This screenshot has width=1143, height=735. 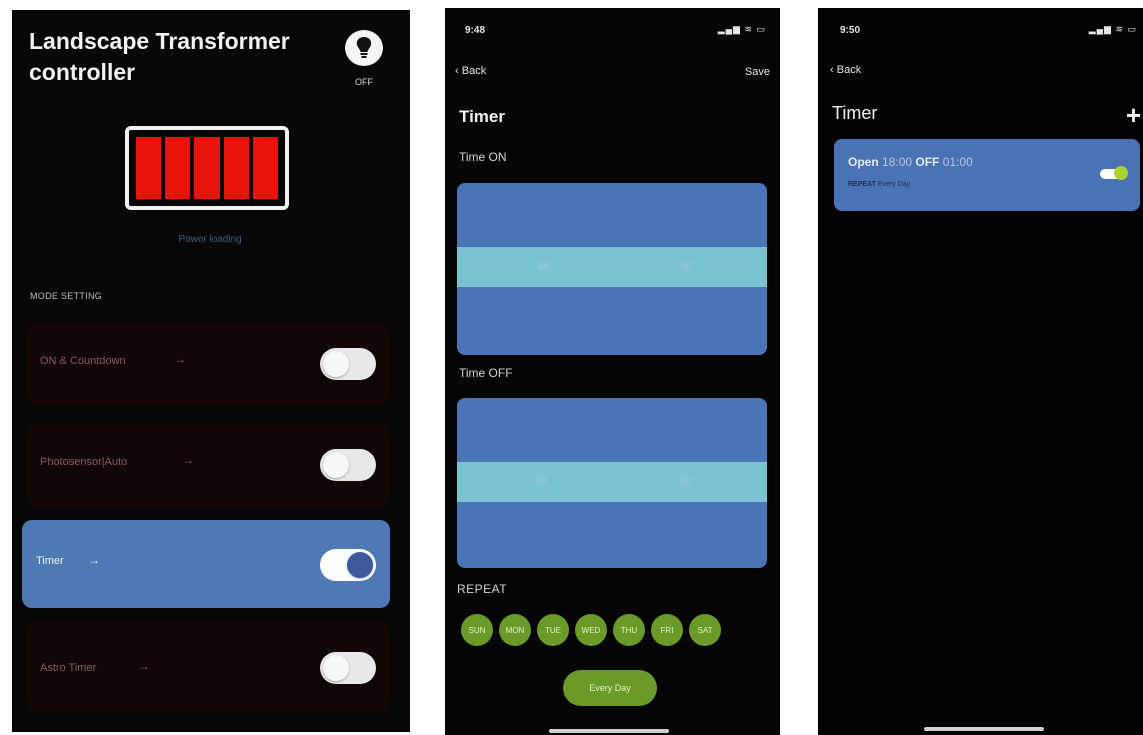 What do you see at coordinates (208, 364) in the screenshot?
I see `mode-row-on-countdown: ON & Countdown →` at bounding box center [208, 364].